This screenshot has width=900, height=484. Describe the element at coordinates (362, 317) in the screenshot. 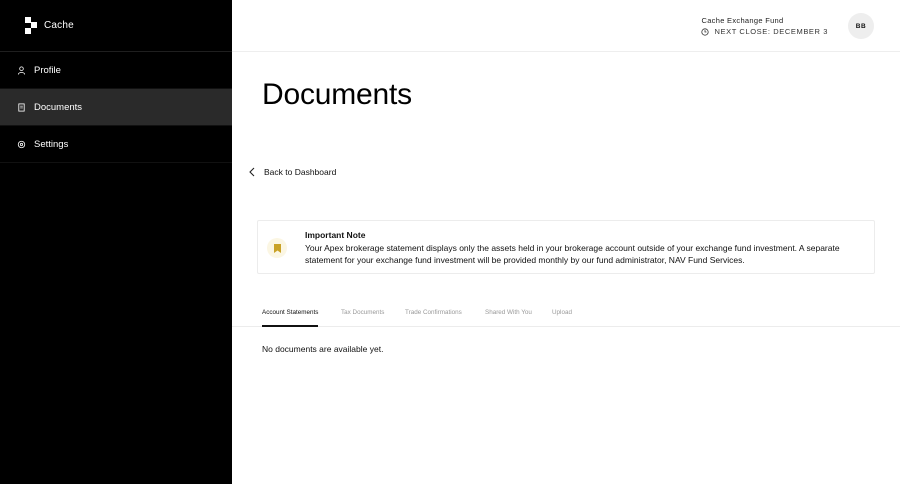

I see `tab-tax-documents: Tax Documents` at that location.